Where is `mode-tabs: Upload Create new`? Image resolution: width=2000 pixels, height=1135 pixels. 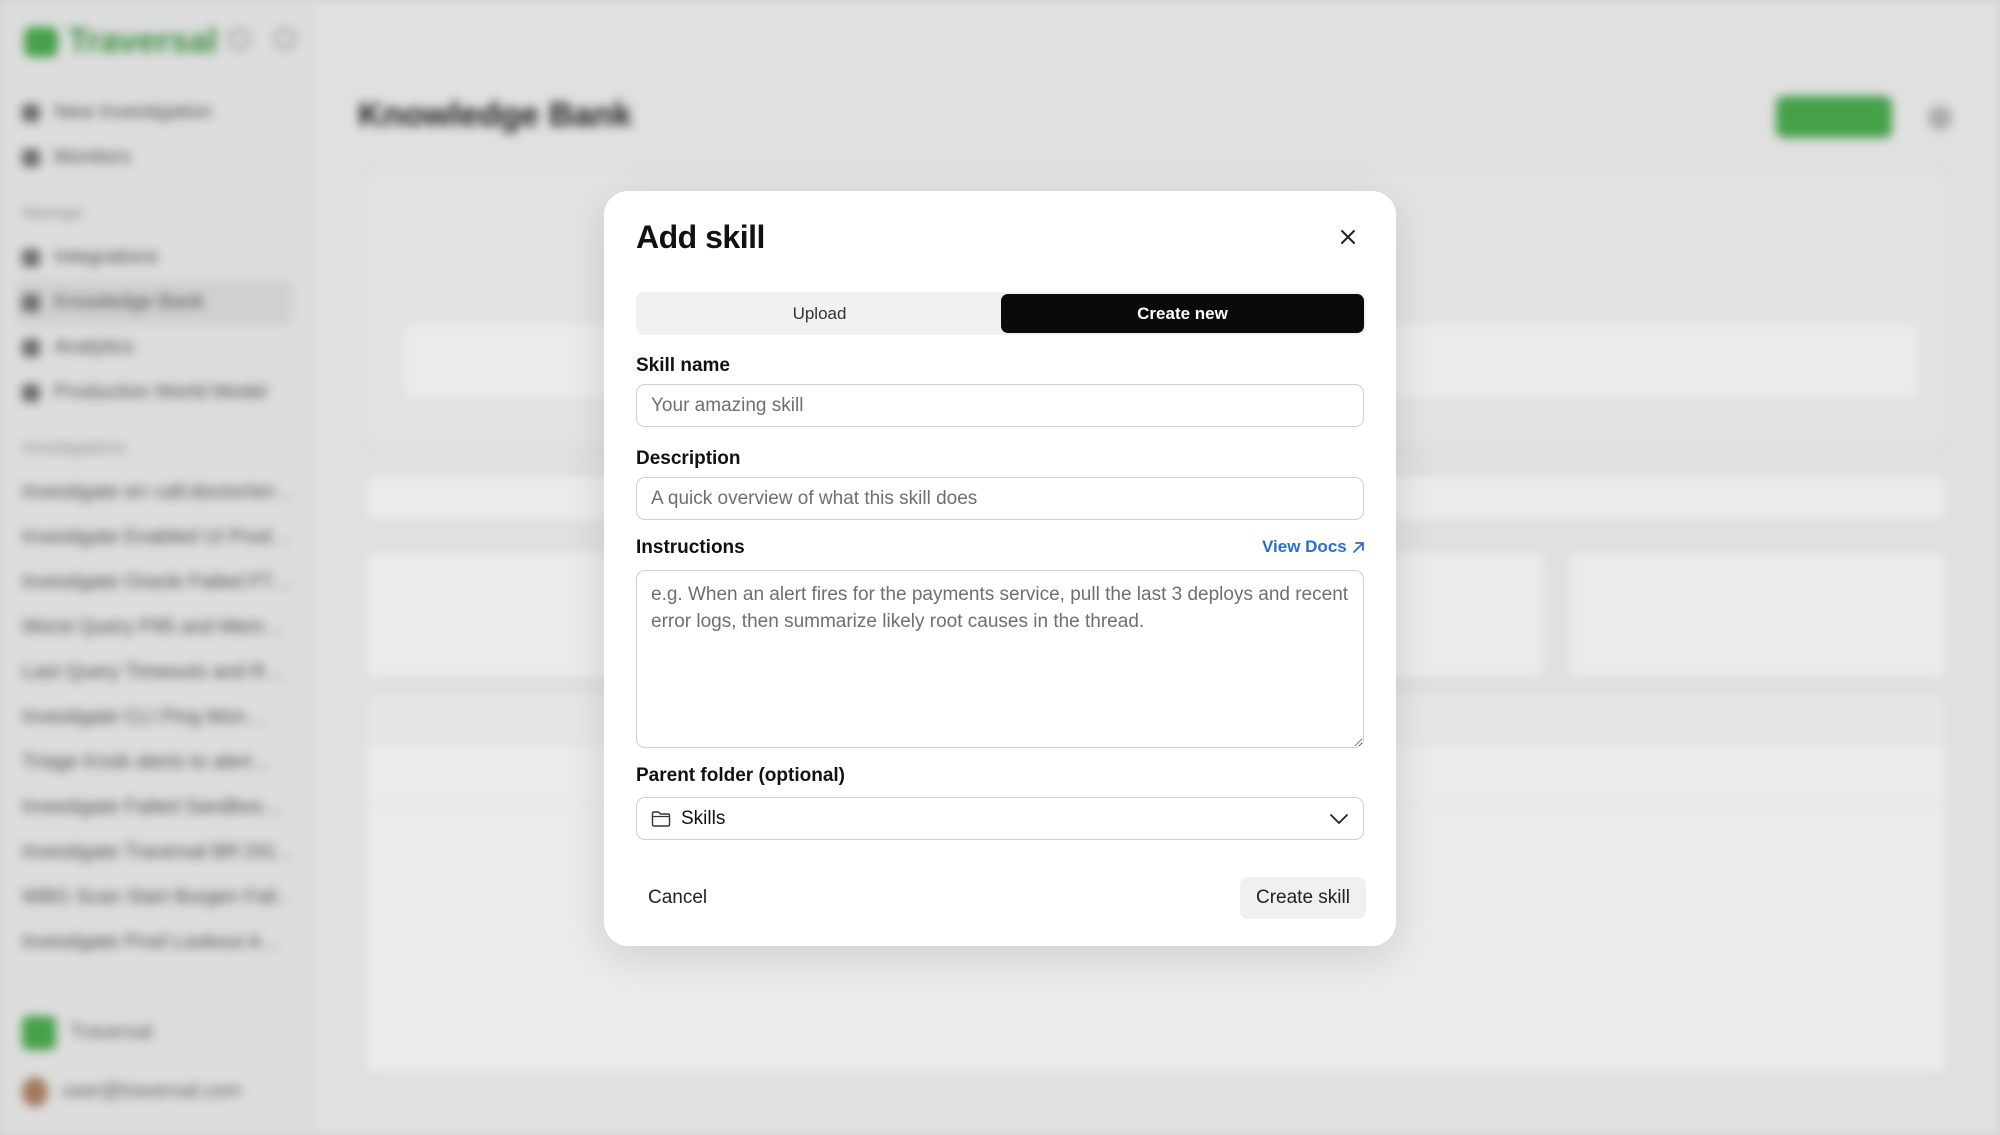
mode-tabs: Upload Create new is located at coordinates (1001, 313).